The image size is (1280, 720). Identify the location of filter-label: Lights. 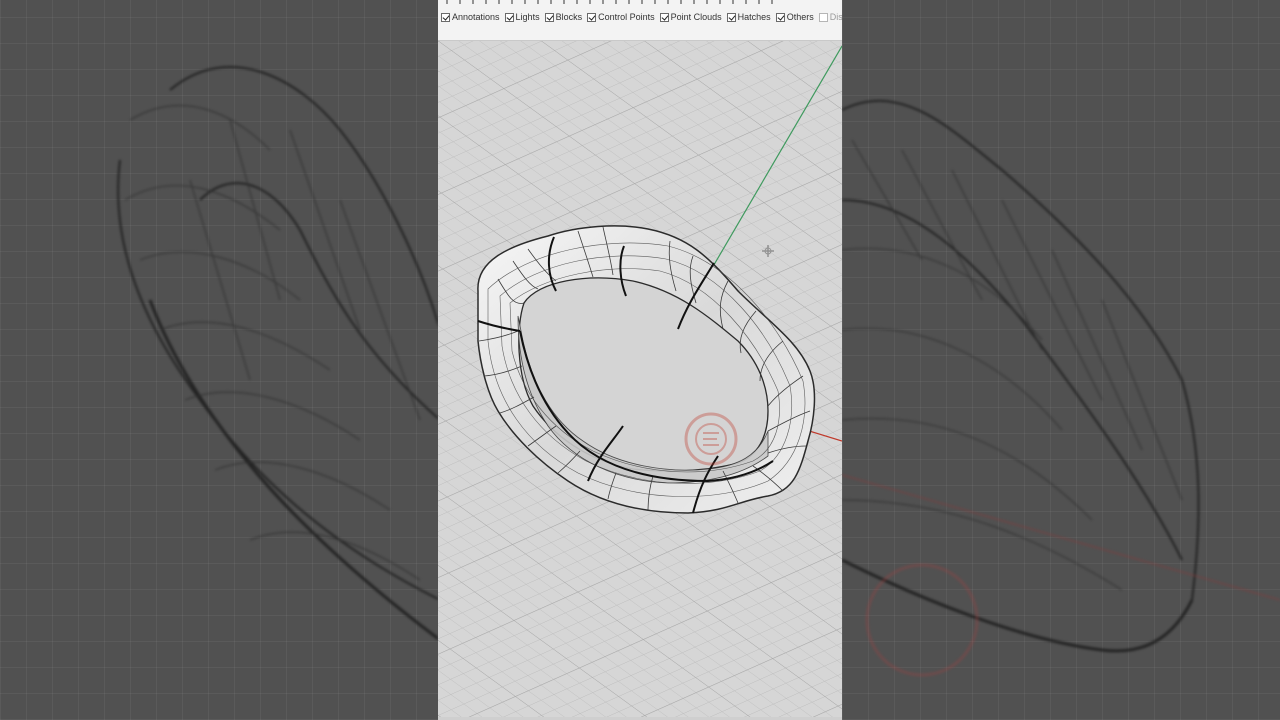
(527, 17).